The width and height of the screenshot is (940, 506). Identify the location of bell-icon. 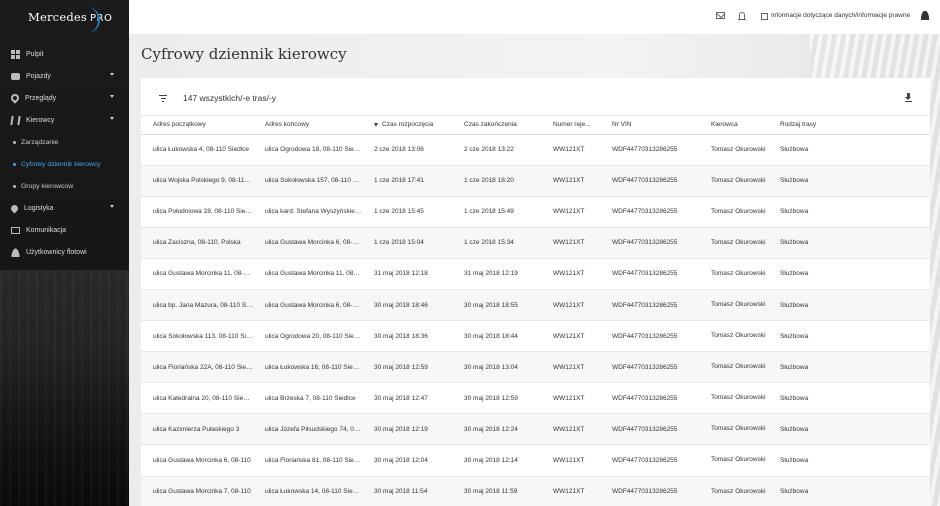
(742, 16).